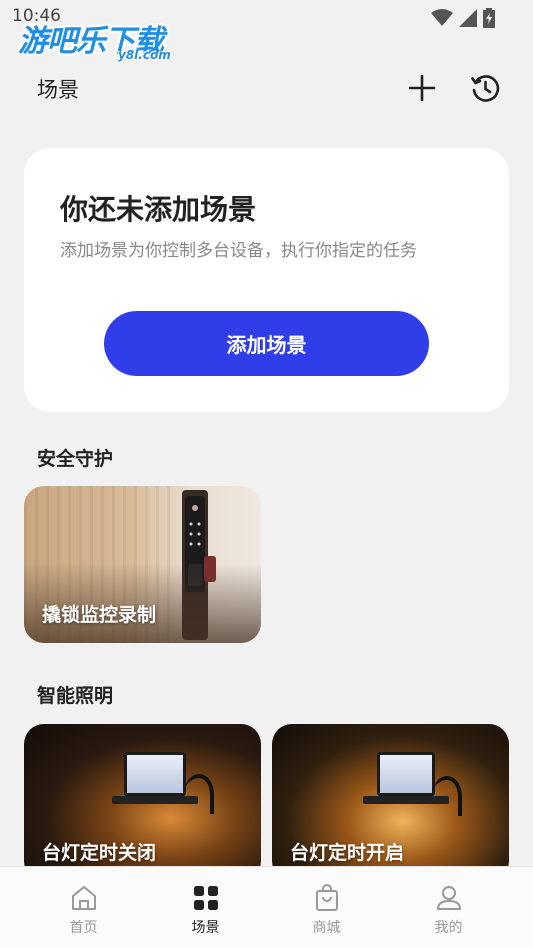 The height and width of the screenshot is (948, 533). I want to click on nav-label: 商城, so click(326, 928).